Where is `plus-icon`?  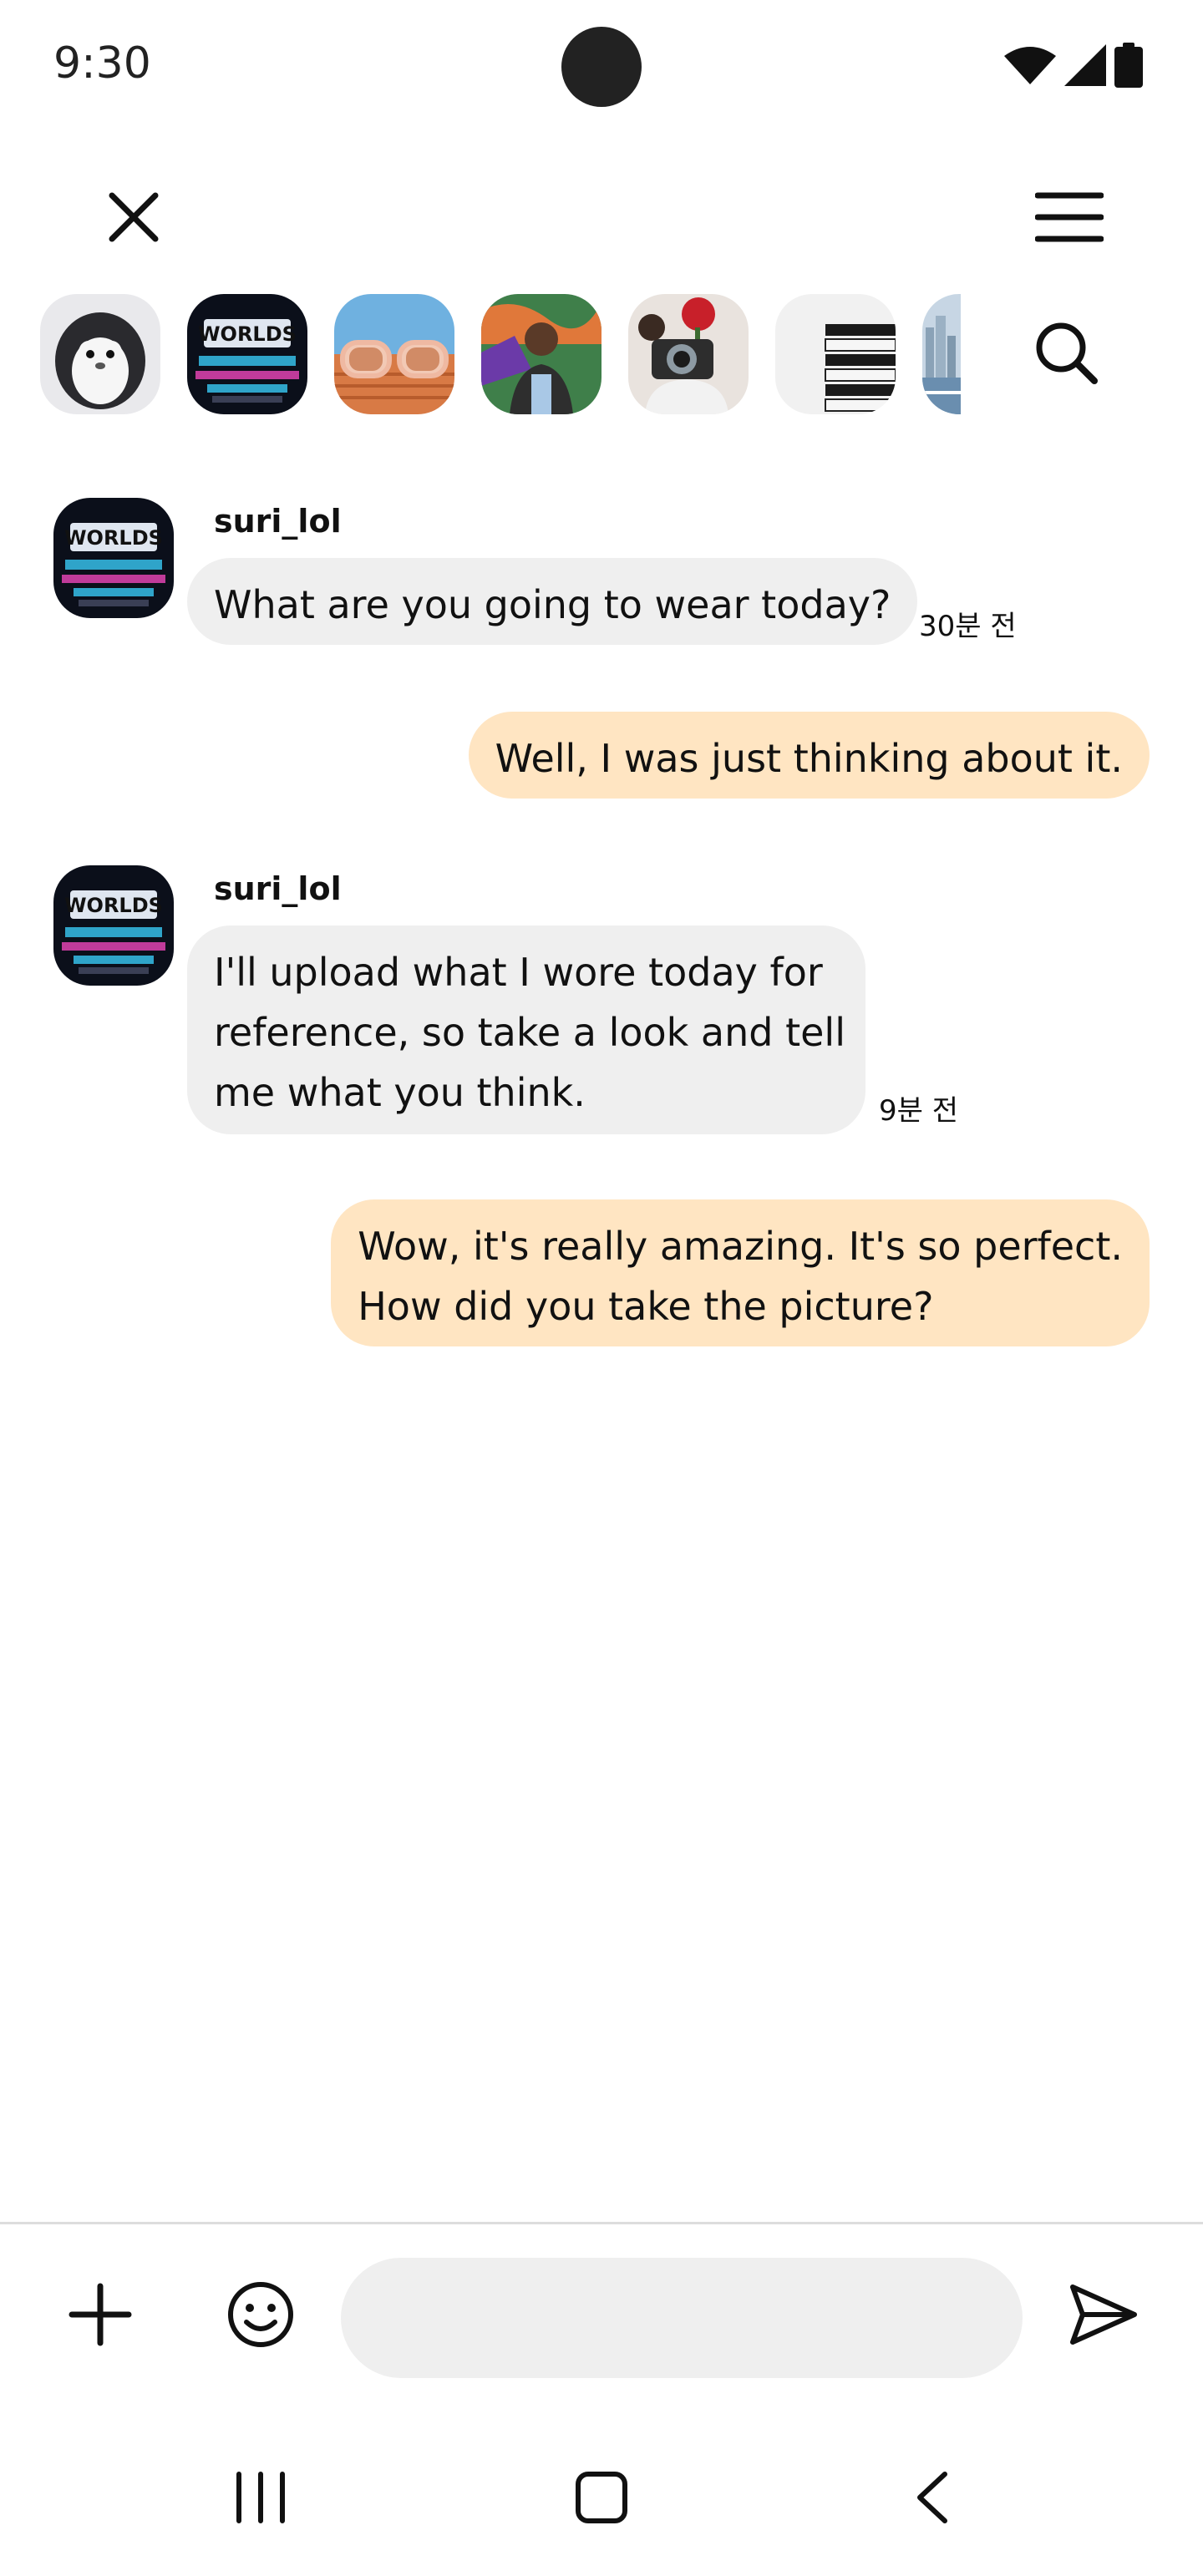
plus-icon is located at coordinates (101, 2314).